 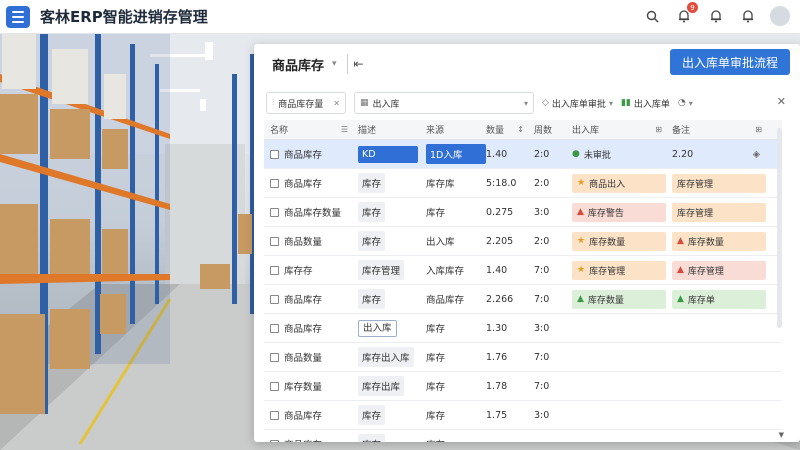 I want to click on column-header: 描述, so click(x=388, y=129).